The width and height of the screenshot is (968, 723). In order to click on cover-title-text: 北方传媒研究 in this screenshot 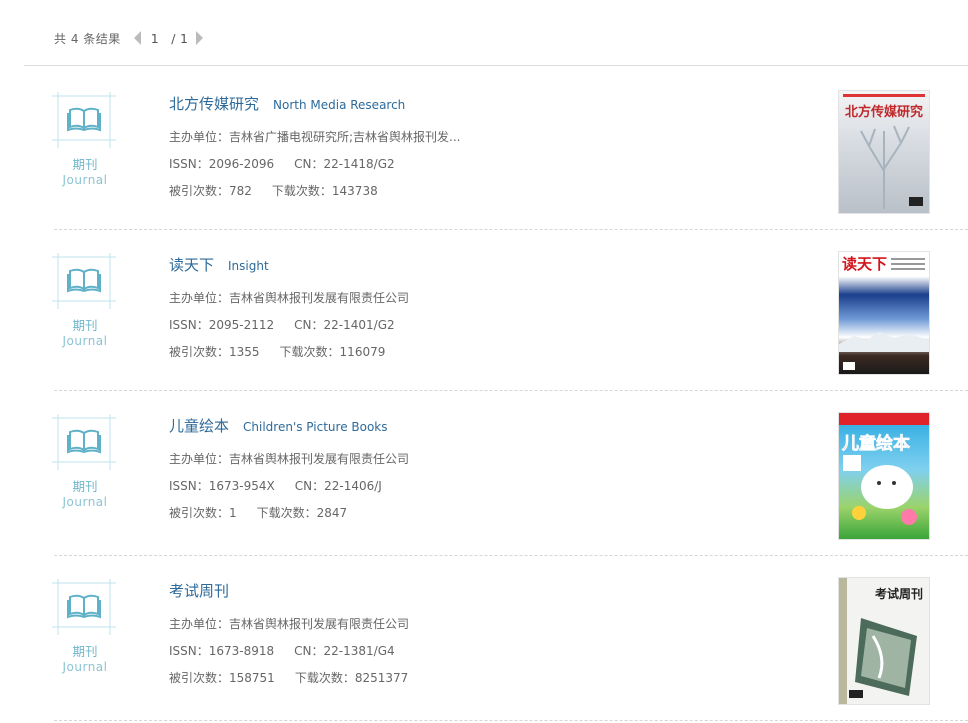, I will do `click(884, 112)`.